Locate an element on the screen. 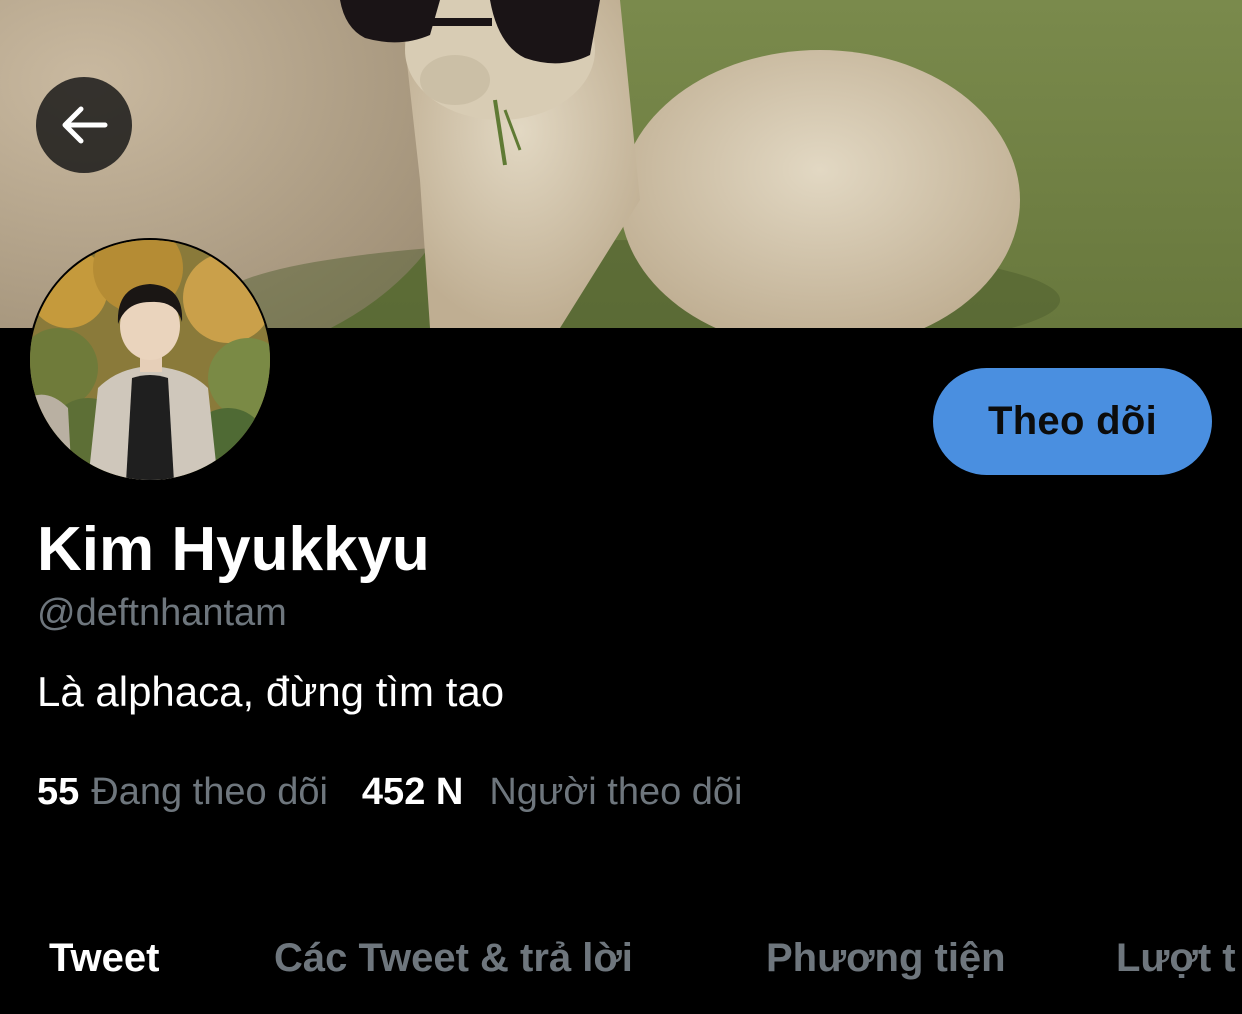 This screenshot has height=1014, width=1242. avatar-image is located at coordinates (150, 360).